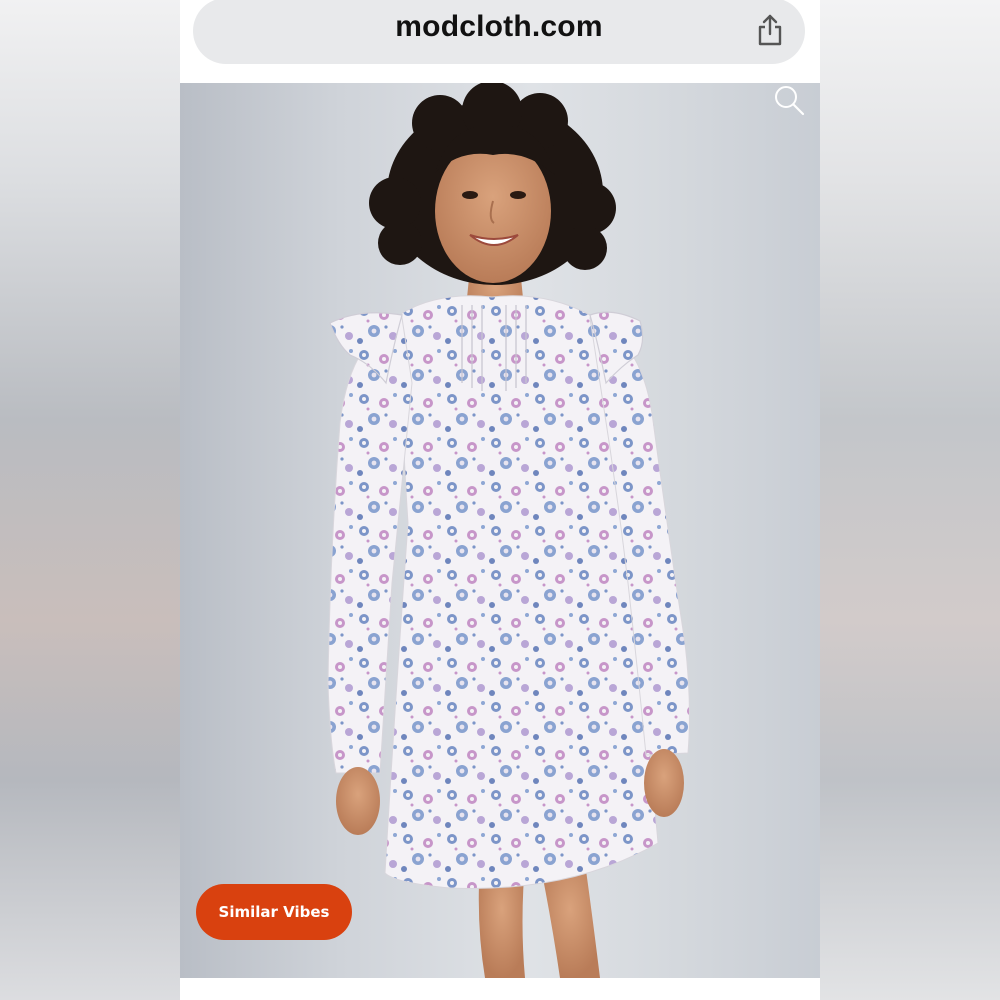 This screenshot has width=1000, height=1000. I want to click on url-text: modcloth.com, so click(499, 26).